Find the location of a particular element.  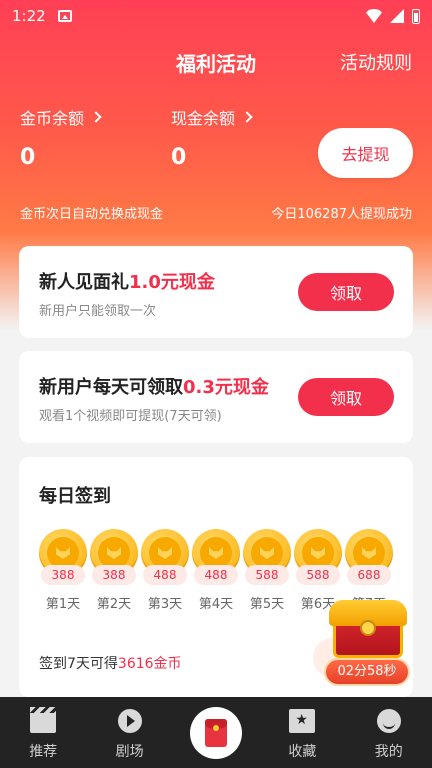

daily-cash-card: 新用户每天可领取0.3元现金 观看1个视频即可提现(7天可领) 领取 is located at coordinates (216, 397).